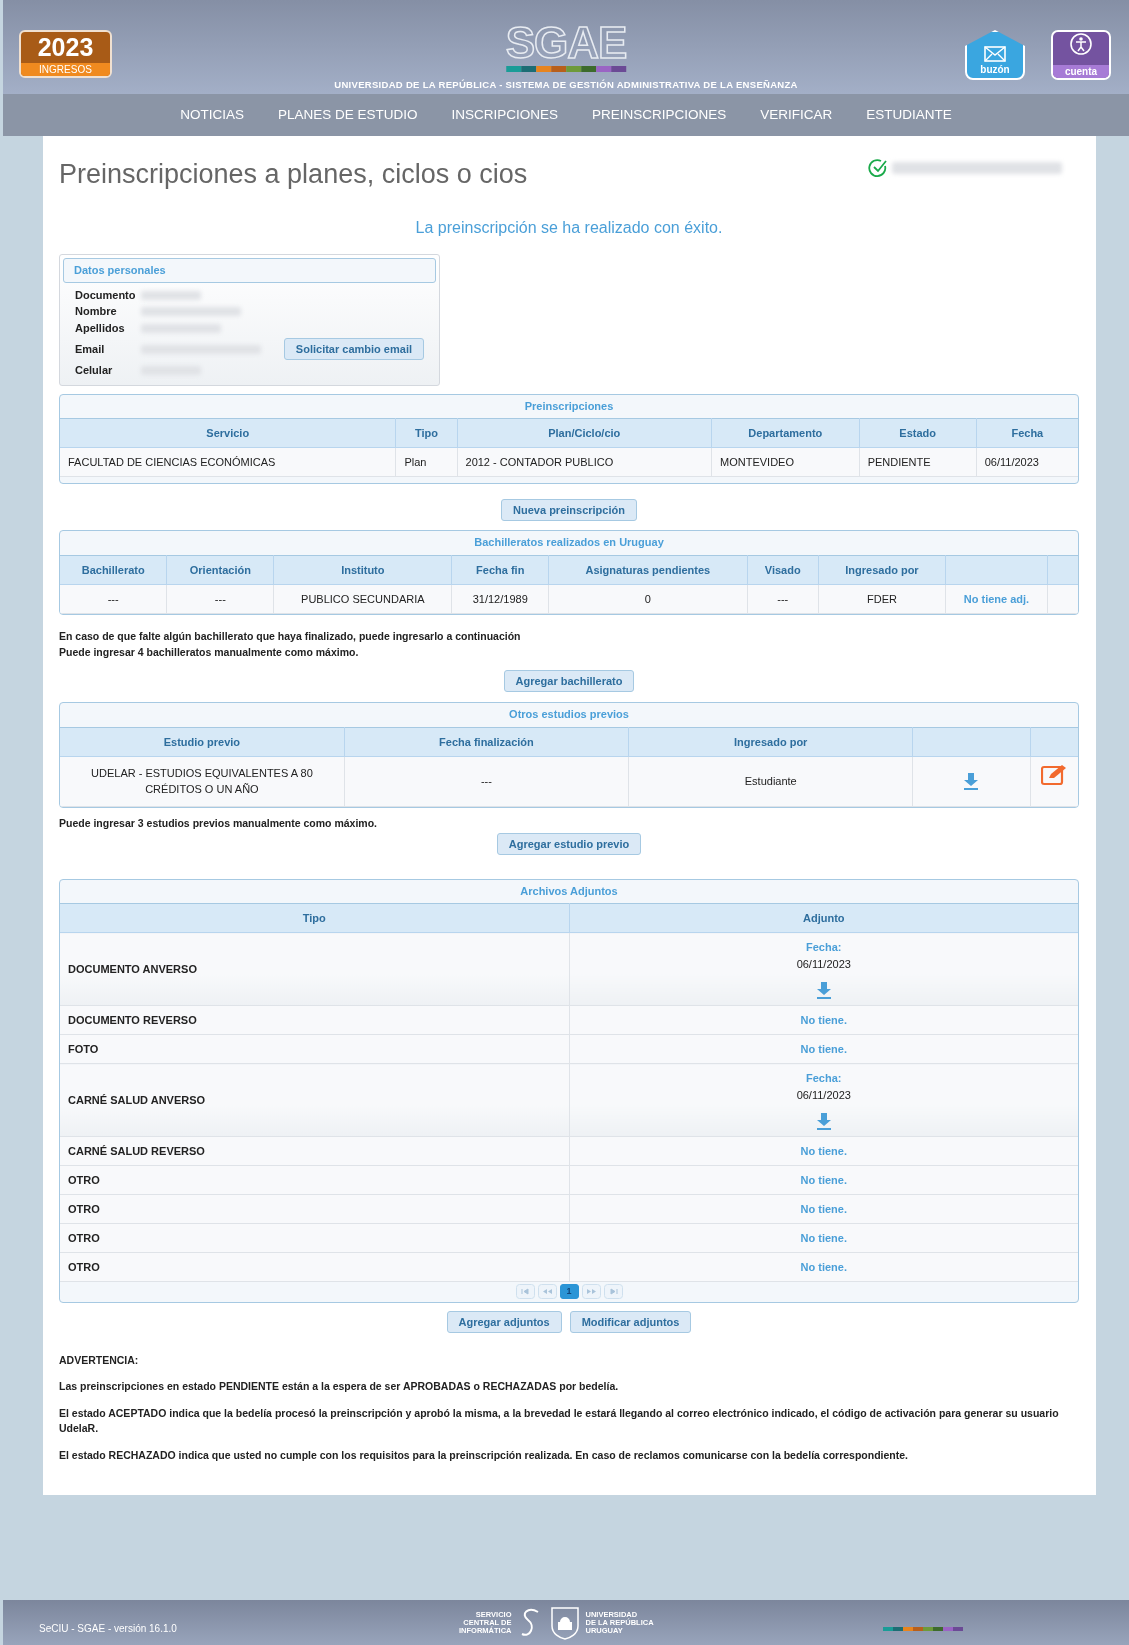 The height and width of the screenshot is (1645, 1129). Describe the element at coordinates (228, 433) in the screenshot. I see `column-header: Servicio` at that location.